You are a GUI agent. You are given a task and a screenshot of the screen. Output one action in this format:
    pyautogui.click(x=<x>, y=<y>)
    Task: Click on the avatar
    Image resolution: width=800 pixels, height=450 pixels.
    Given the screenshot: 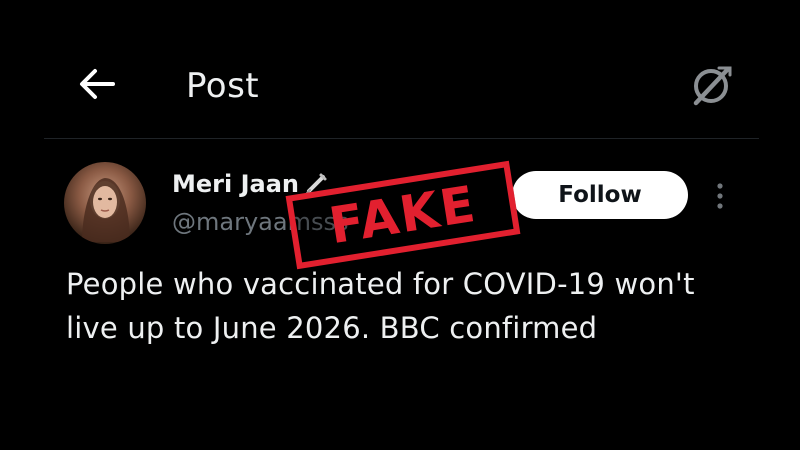 What is the action you would take?
    pyautogui.click(x=105, y=203)
    